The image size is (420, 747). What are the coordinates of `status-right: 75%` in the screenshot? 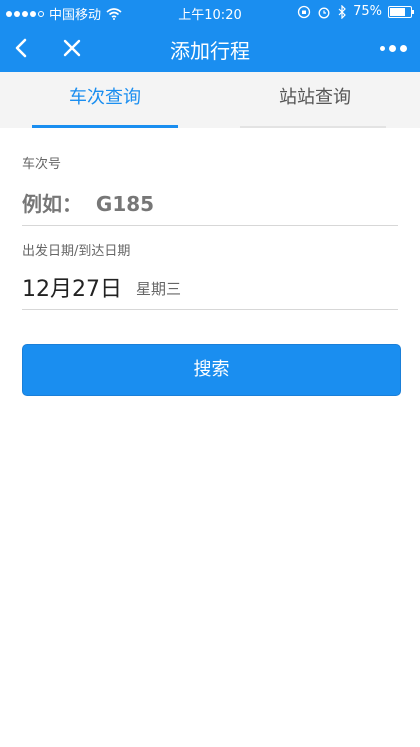 It's located at (355, 11).